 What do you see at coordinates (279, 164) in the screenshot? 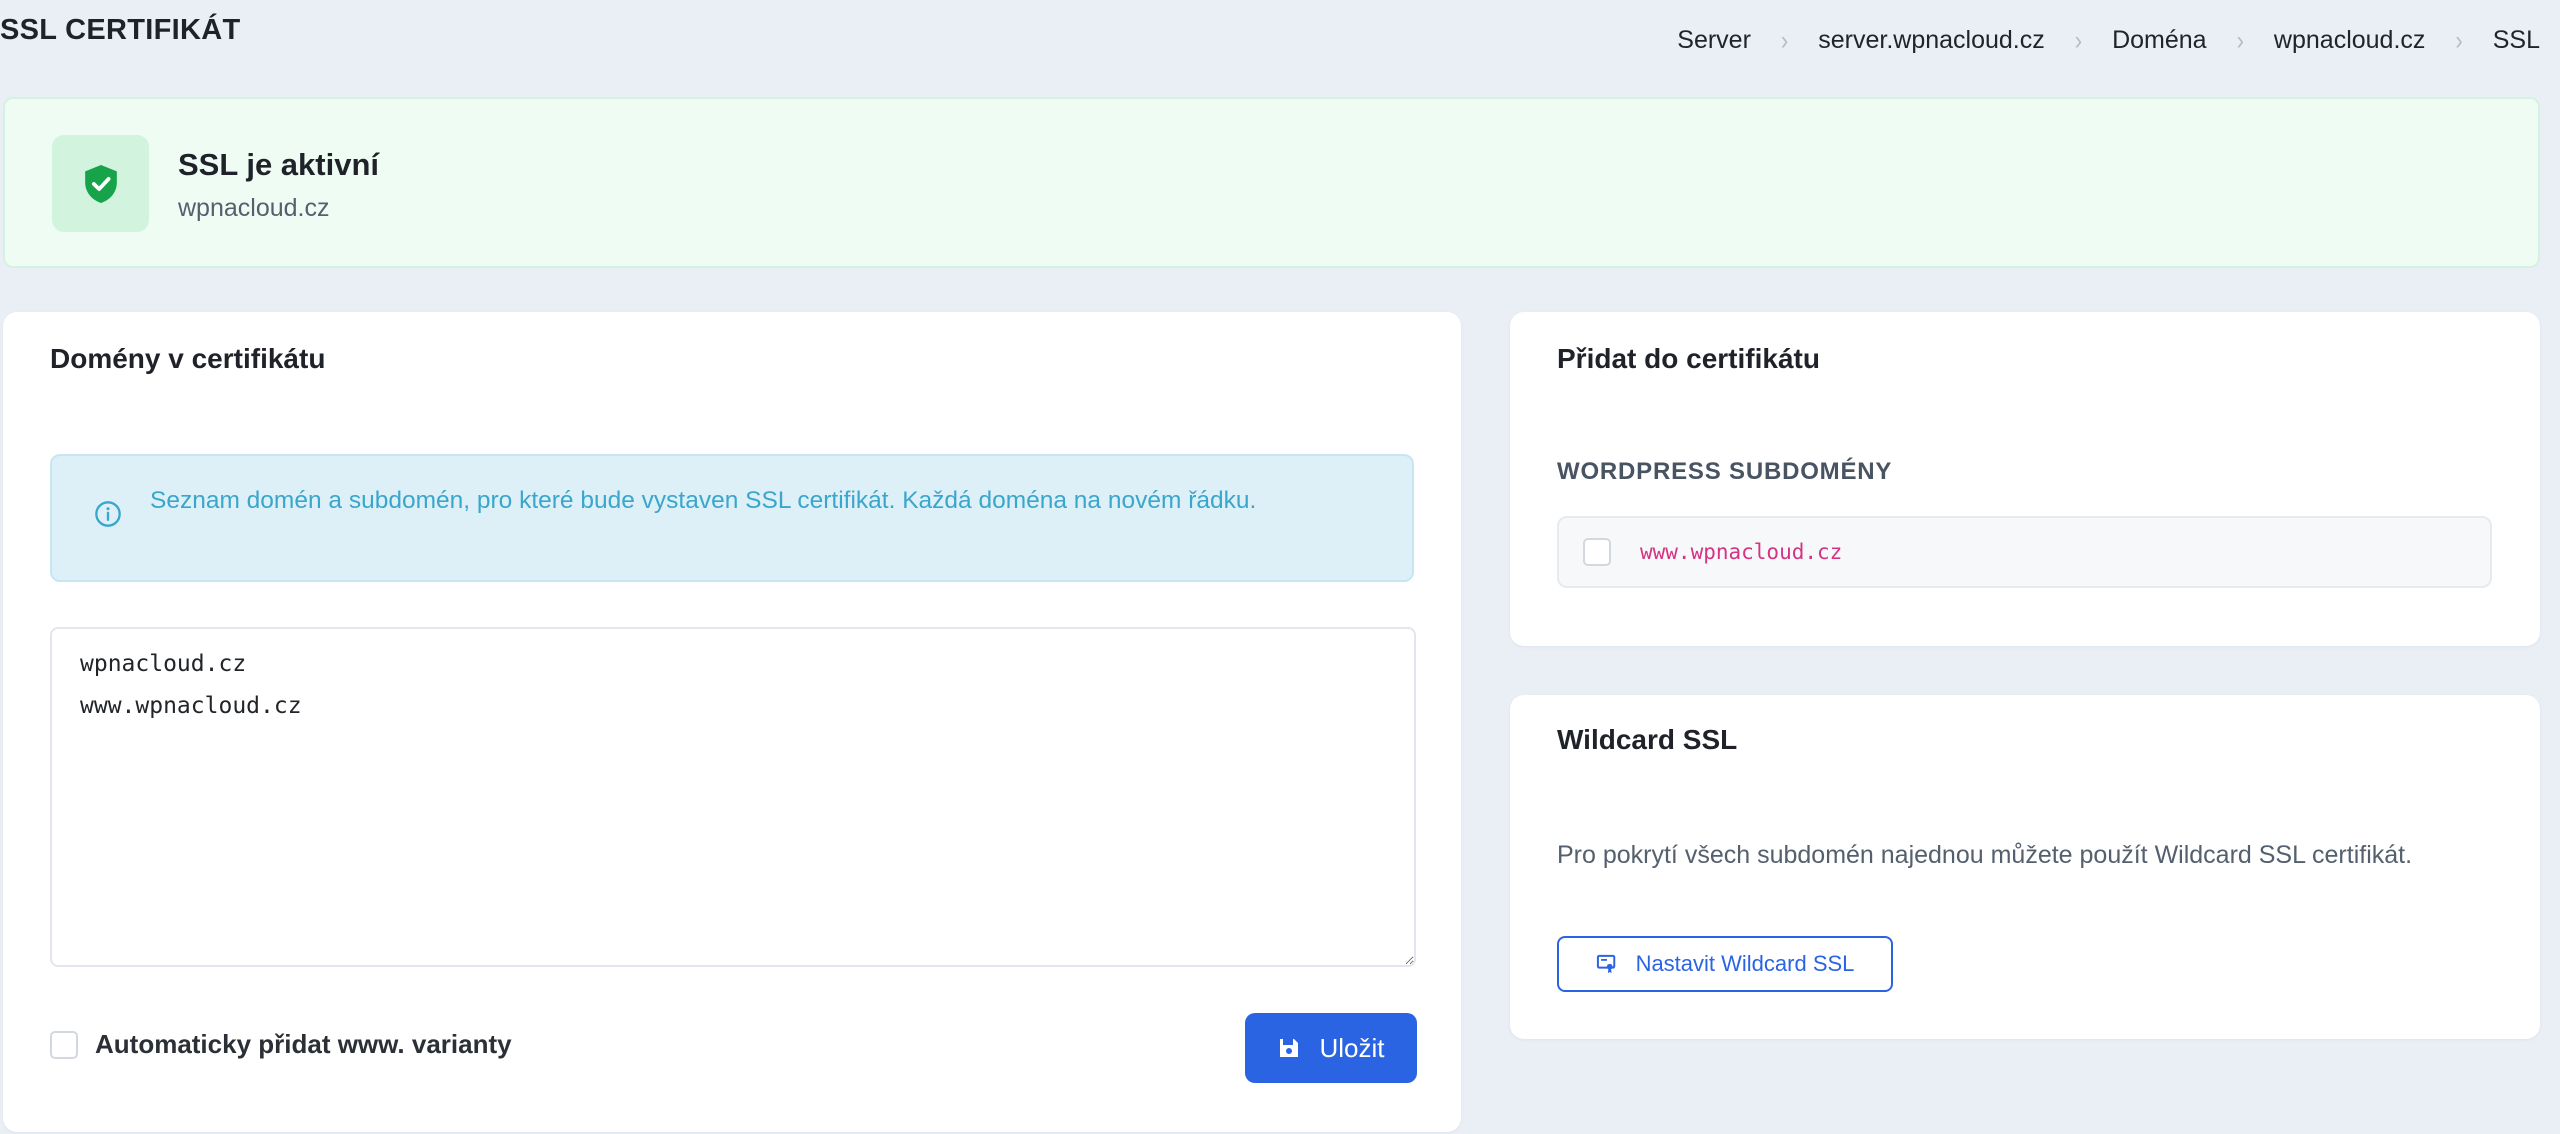
I see `ssl-status-title: SSL je aktivní` at bounding box center [279, 164].